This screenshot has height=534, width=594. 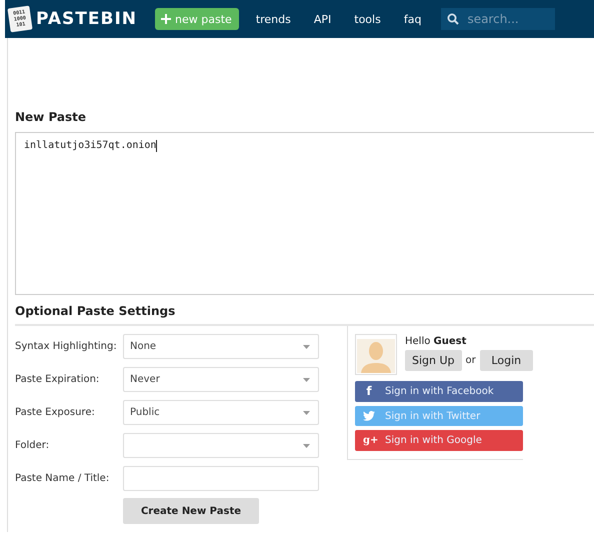 I want to click on dropdown, so click(x=221, y=445).